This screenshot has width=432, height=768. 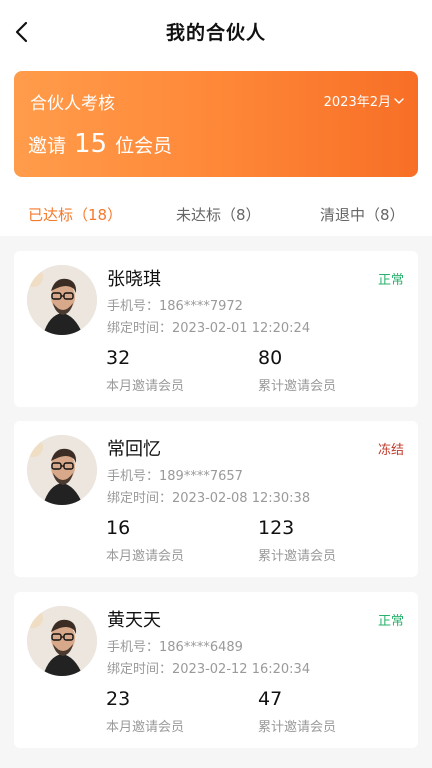 What do you see at coordinates (297, 370) in the screenshot?
I see `total-invites-stat: 80 累计邀请会员` at bounding box center [297, 370].